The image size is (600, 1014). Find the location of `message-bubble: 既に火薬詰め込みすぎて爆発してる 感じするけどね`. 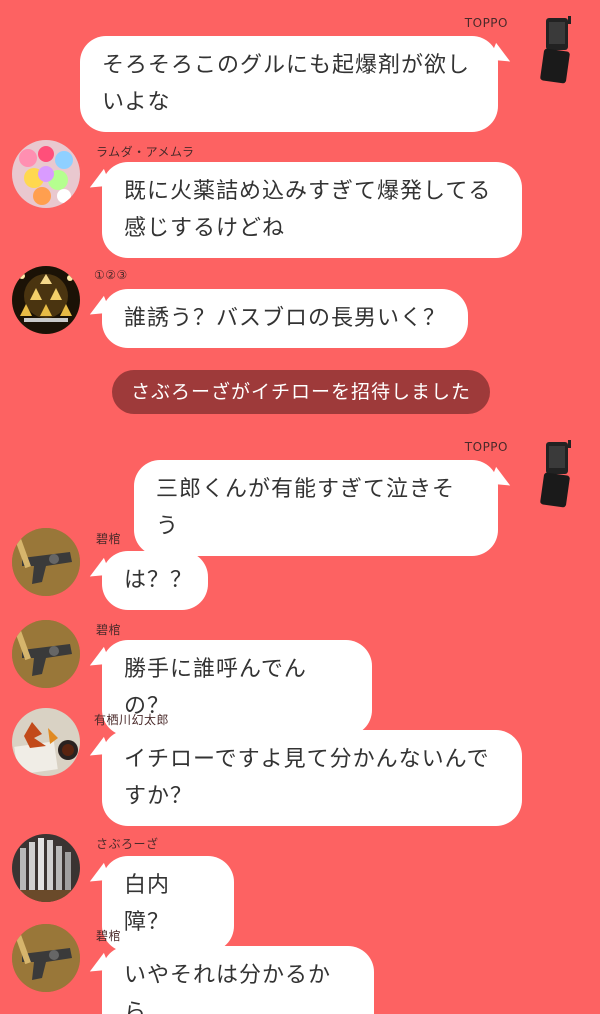

message-bubble: 既に火薬詰め込みすぎて爆発してる 感じするけどね is located at coordinates (312, 210).